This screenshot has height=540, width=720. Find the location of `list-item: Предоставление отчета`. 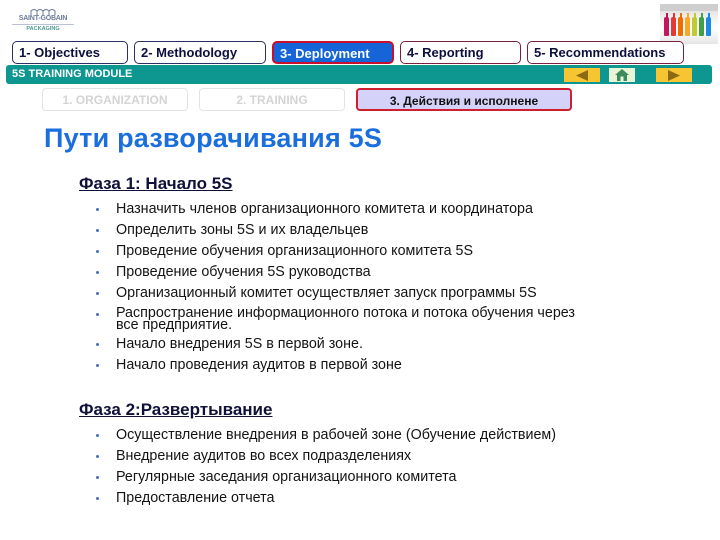

list-item: Предоставление отчета is located at coordinates (326, 498).